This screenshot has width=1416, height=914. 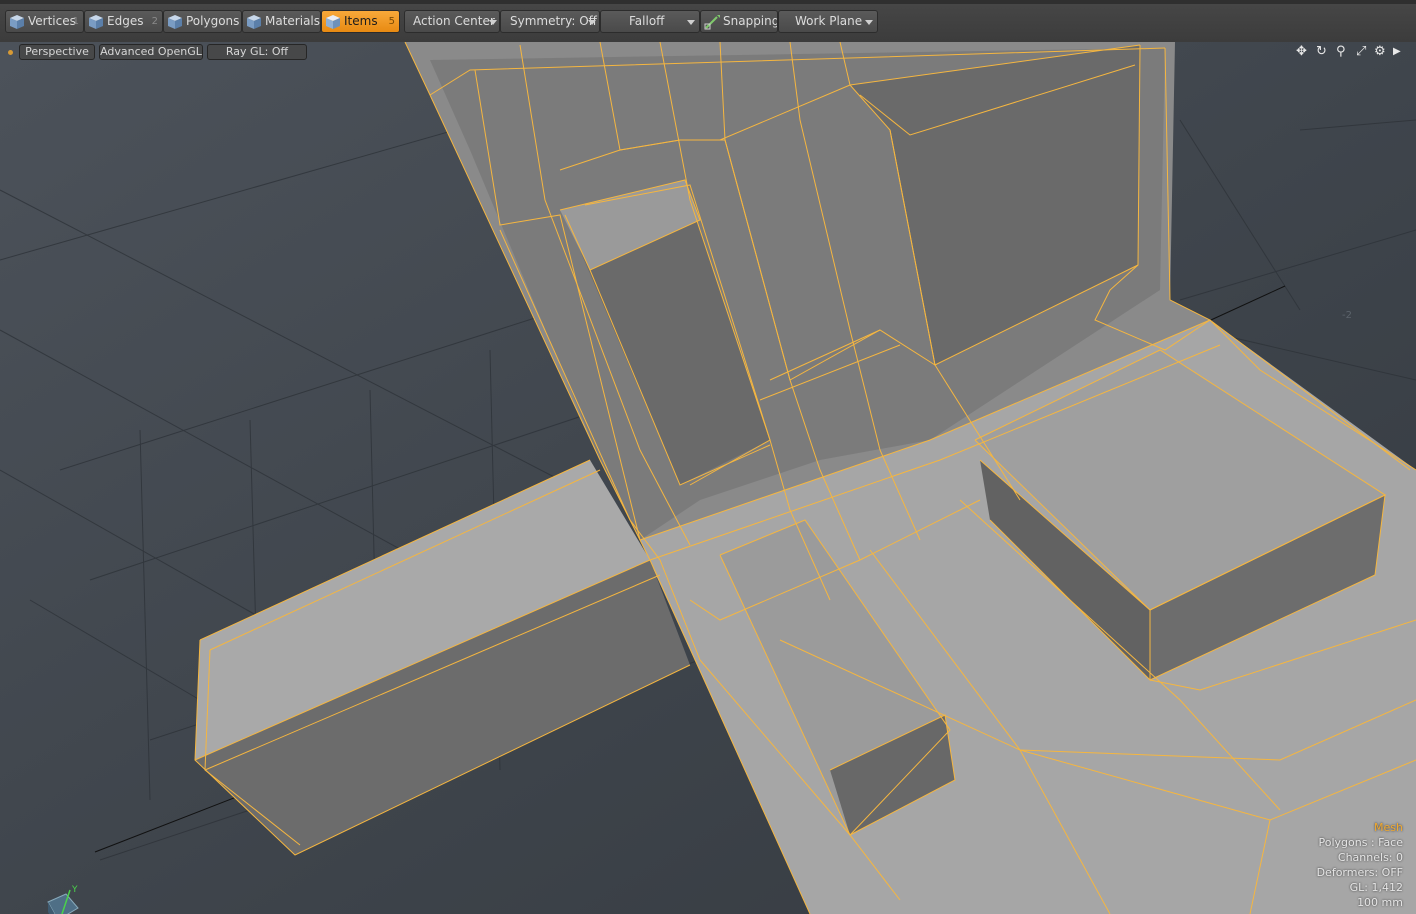 I want to click on mode-polygons-button: Polygons, so click(x=202, y=21).